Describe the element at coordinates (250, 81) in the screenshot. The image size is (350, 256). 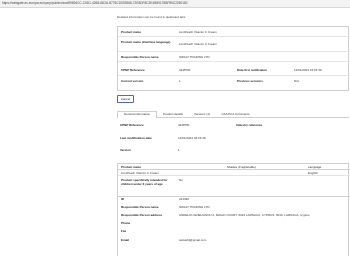
I see `previous-versions-label: Previous versions` at that location.